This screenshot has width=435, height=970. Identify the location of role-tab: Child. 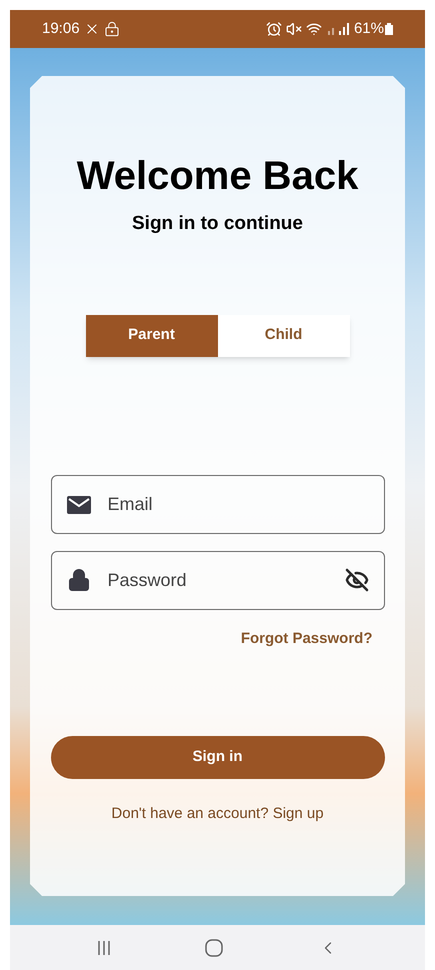
(284, 335).